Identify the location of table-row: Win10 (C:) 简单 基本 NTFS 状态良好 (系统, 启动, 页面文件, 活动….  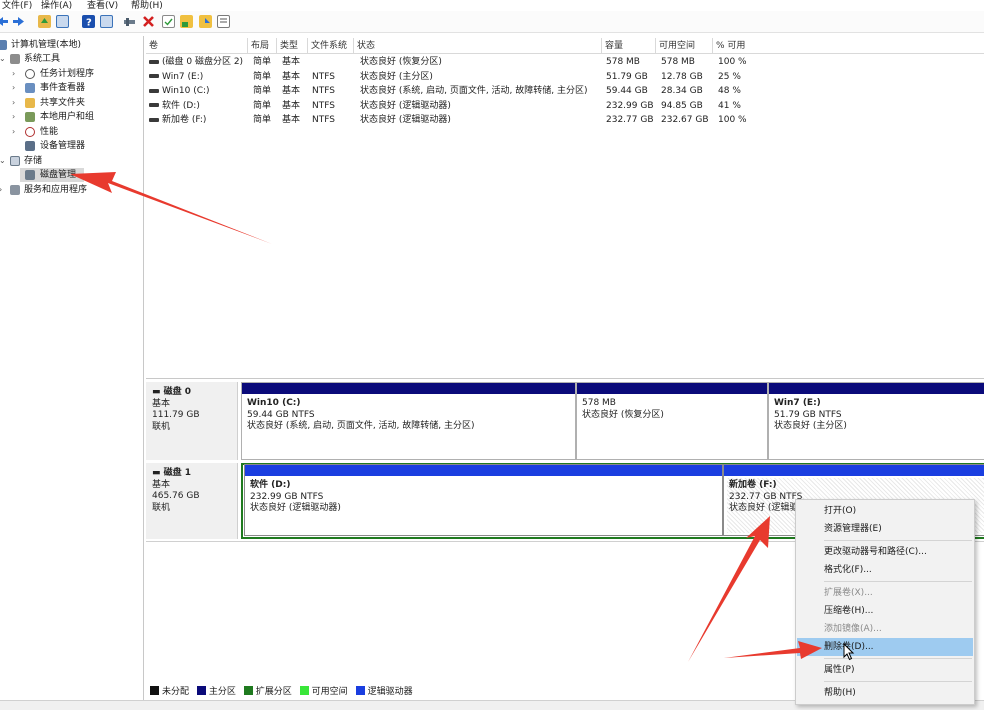
(565, 91).